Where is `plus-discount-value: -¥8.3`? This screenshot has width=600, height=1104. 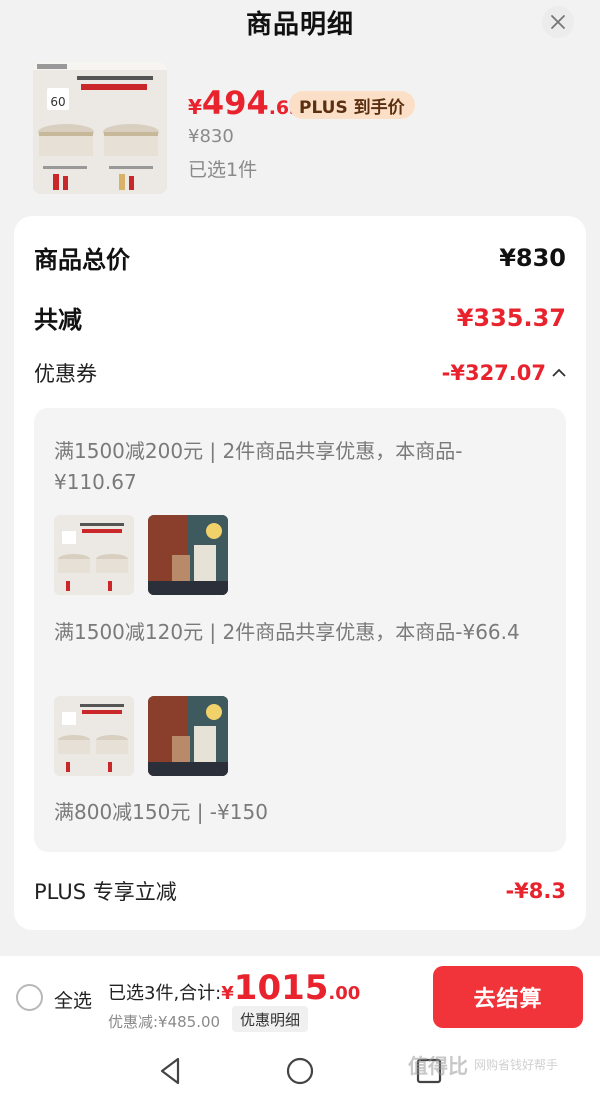 plus-discount-value: -¥8.3 is located at coordinates (535, 891).